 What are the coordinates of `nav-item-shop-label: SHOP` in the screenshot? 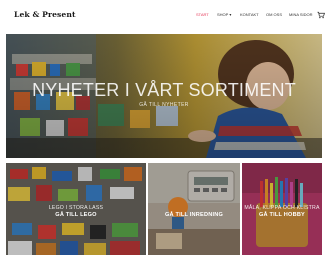 It's located at (223, 14).